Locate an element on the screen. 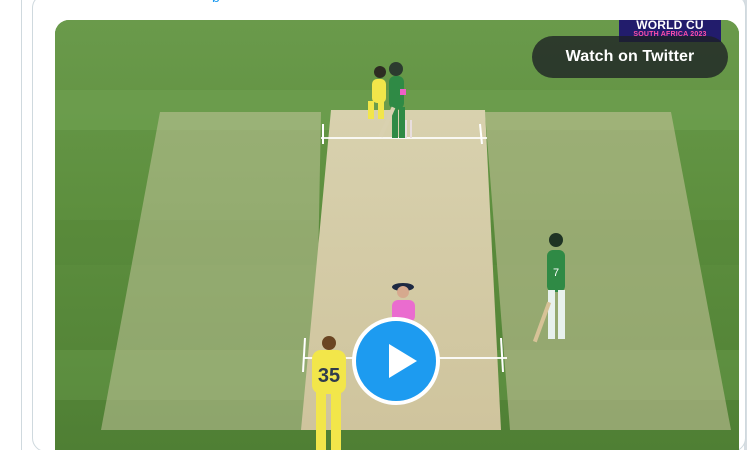  play-button is located at coordinates (396, 361).